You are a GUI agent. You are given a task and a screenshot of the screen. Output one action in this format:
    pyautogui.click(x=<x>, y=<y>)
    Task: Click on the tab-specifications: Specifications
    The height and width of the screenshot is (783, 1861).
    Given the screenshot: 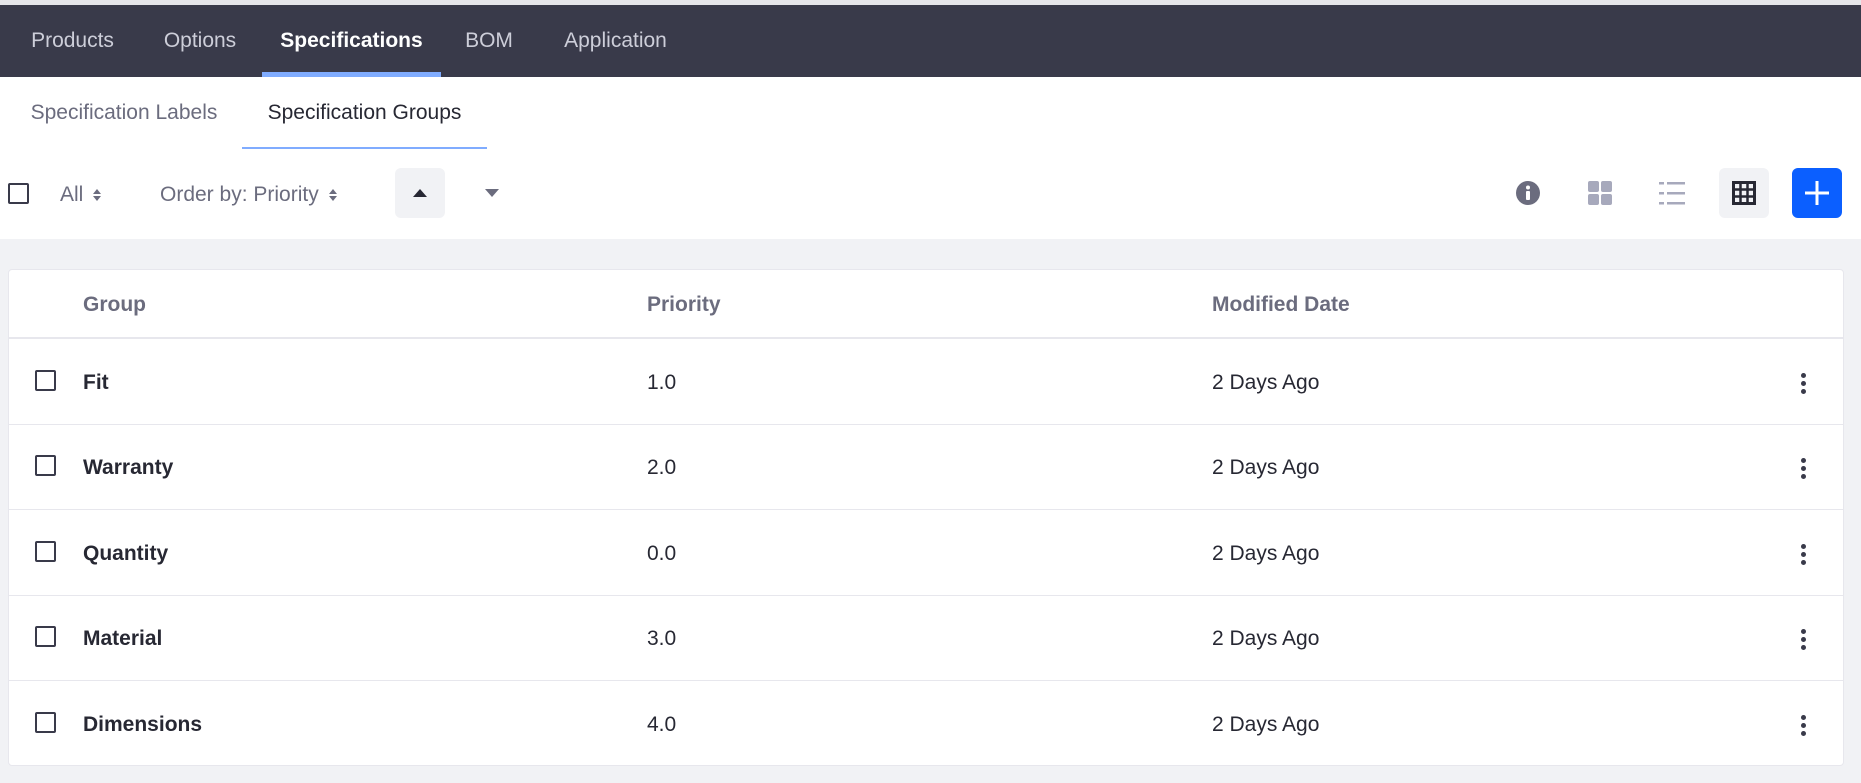 What is the action you would take?
    pyautogui.click(x=351, y=41)
    